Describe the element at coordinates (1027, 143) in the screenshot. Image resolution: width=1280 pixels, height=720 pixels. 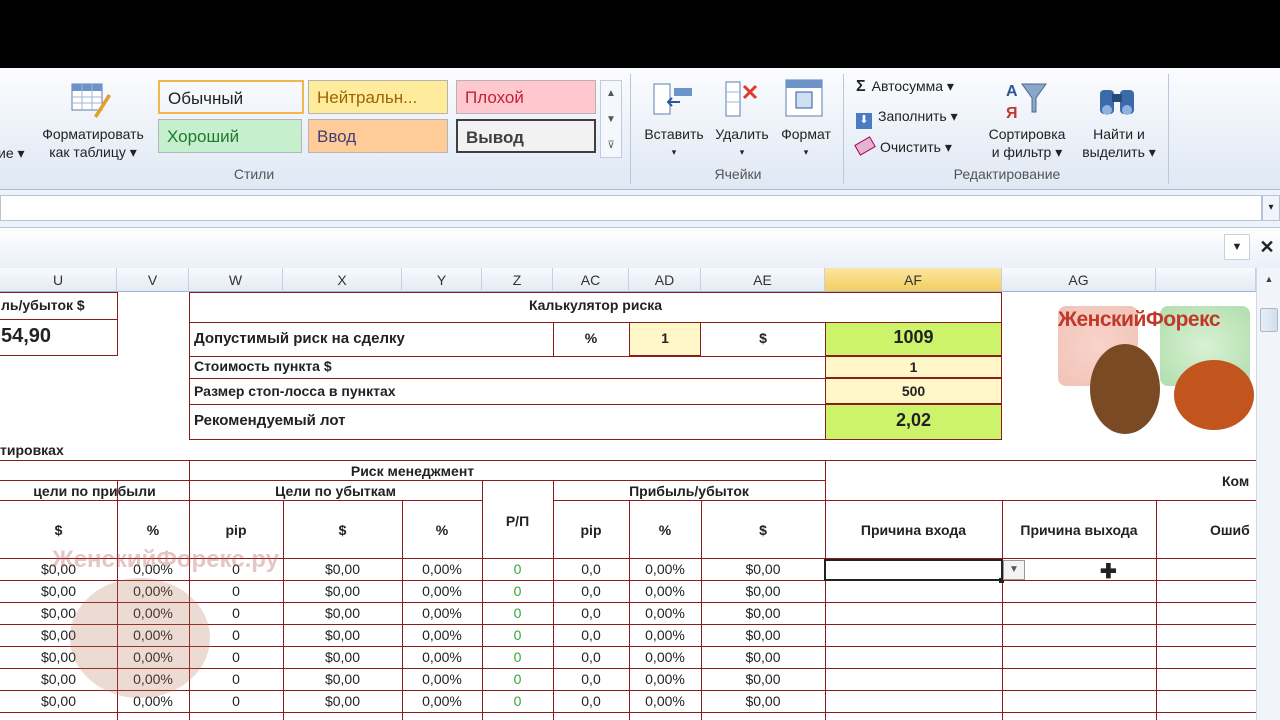
I see `sort-filter-button: Сортировка и фильтр ▾` at that location.